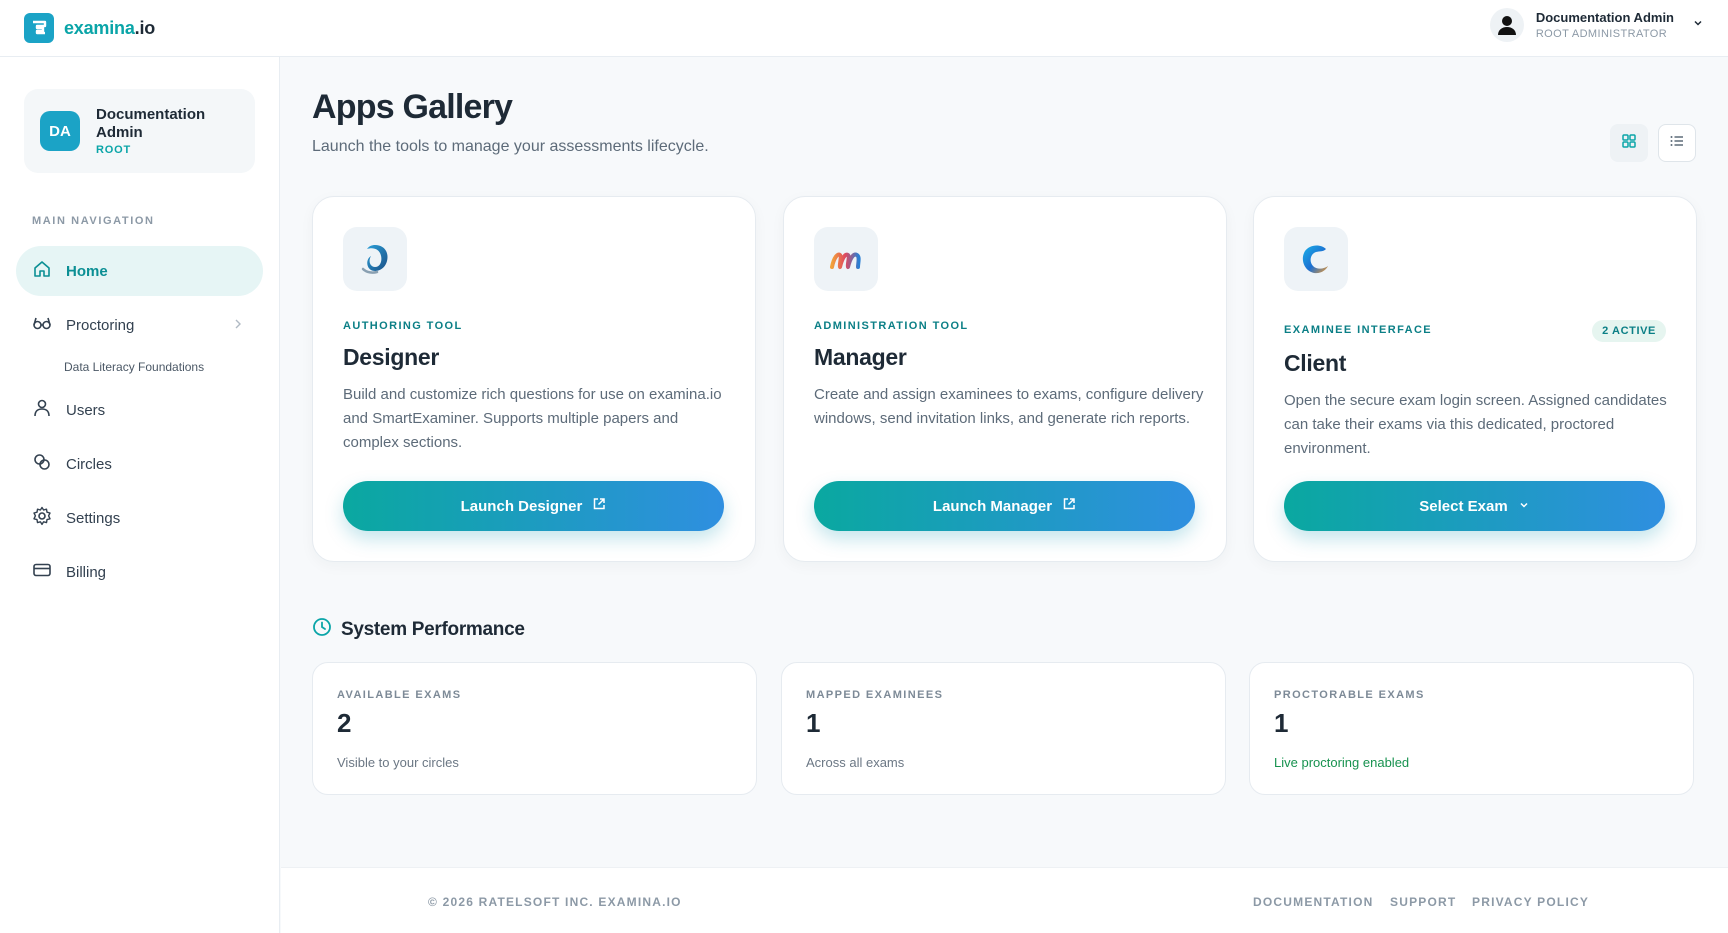 Image resolution: width=1728 pixels, height=933 pixels. What do you see at coordinates (139, 518) in the screenshot?
I see `sidebar-item-settings: Settings` at bounding box center [139, 518].